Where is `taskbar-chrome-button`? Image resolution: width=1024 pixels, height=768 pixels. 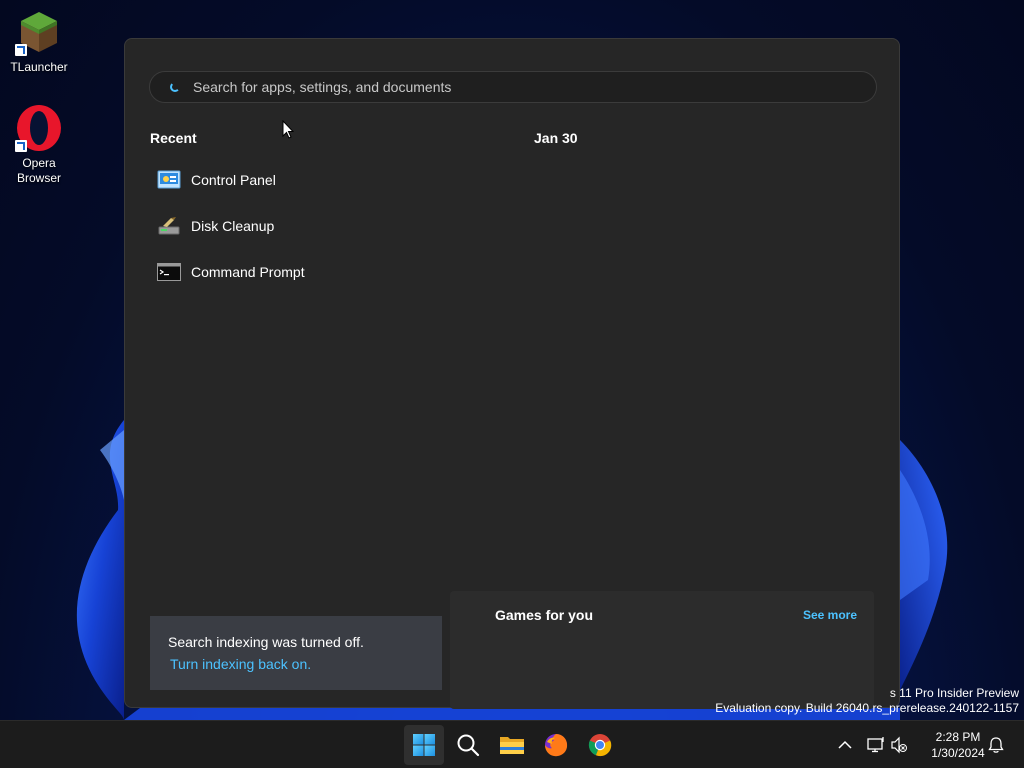
taskbar-chrome-button is located at coordinates (600, 745).